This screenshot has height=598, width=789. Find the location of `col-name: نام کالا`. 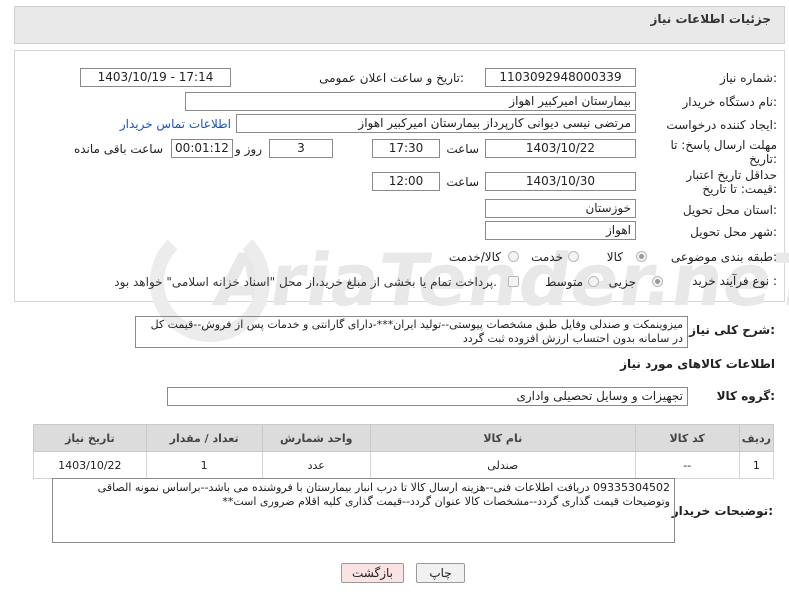

col-name: نام کالا is located at coordinates (502, 438).